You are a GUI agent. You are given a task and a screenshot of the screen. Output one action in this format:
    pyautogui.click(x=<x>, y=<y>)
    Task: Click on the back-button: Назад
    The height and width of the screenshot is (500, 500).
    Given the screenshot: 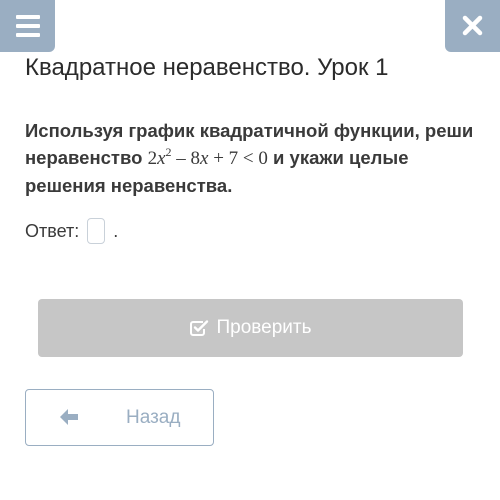 What is the action you would take?
    pyautogui.click(x=119, y=417)
    